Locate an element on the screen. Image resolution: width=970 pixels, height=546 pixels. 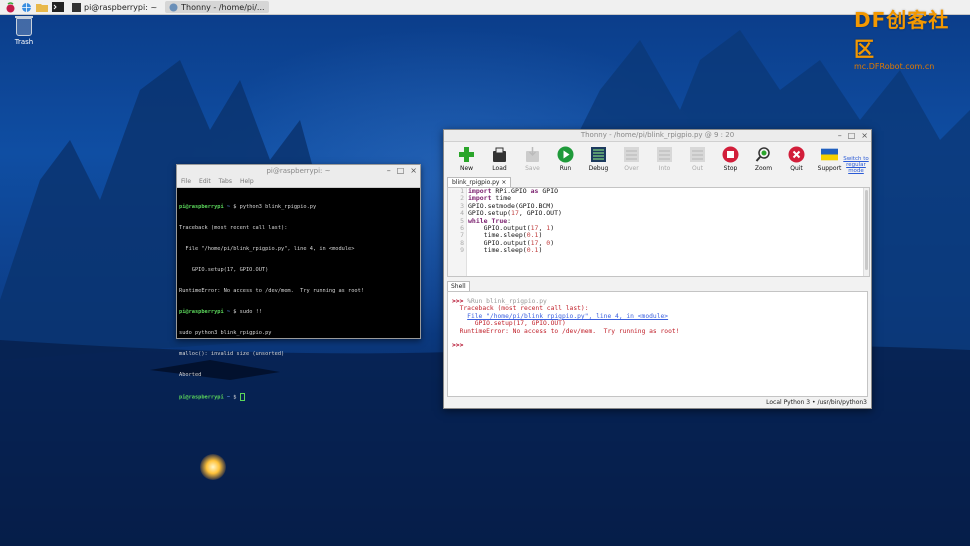
stop-icon is located at coordinates (730, 154).